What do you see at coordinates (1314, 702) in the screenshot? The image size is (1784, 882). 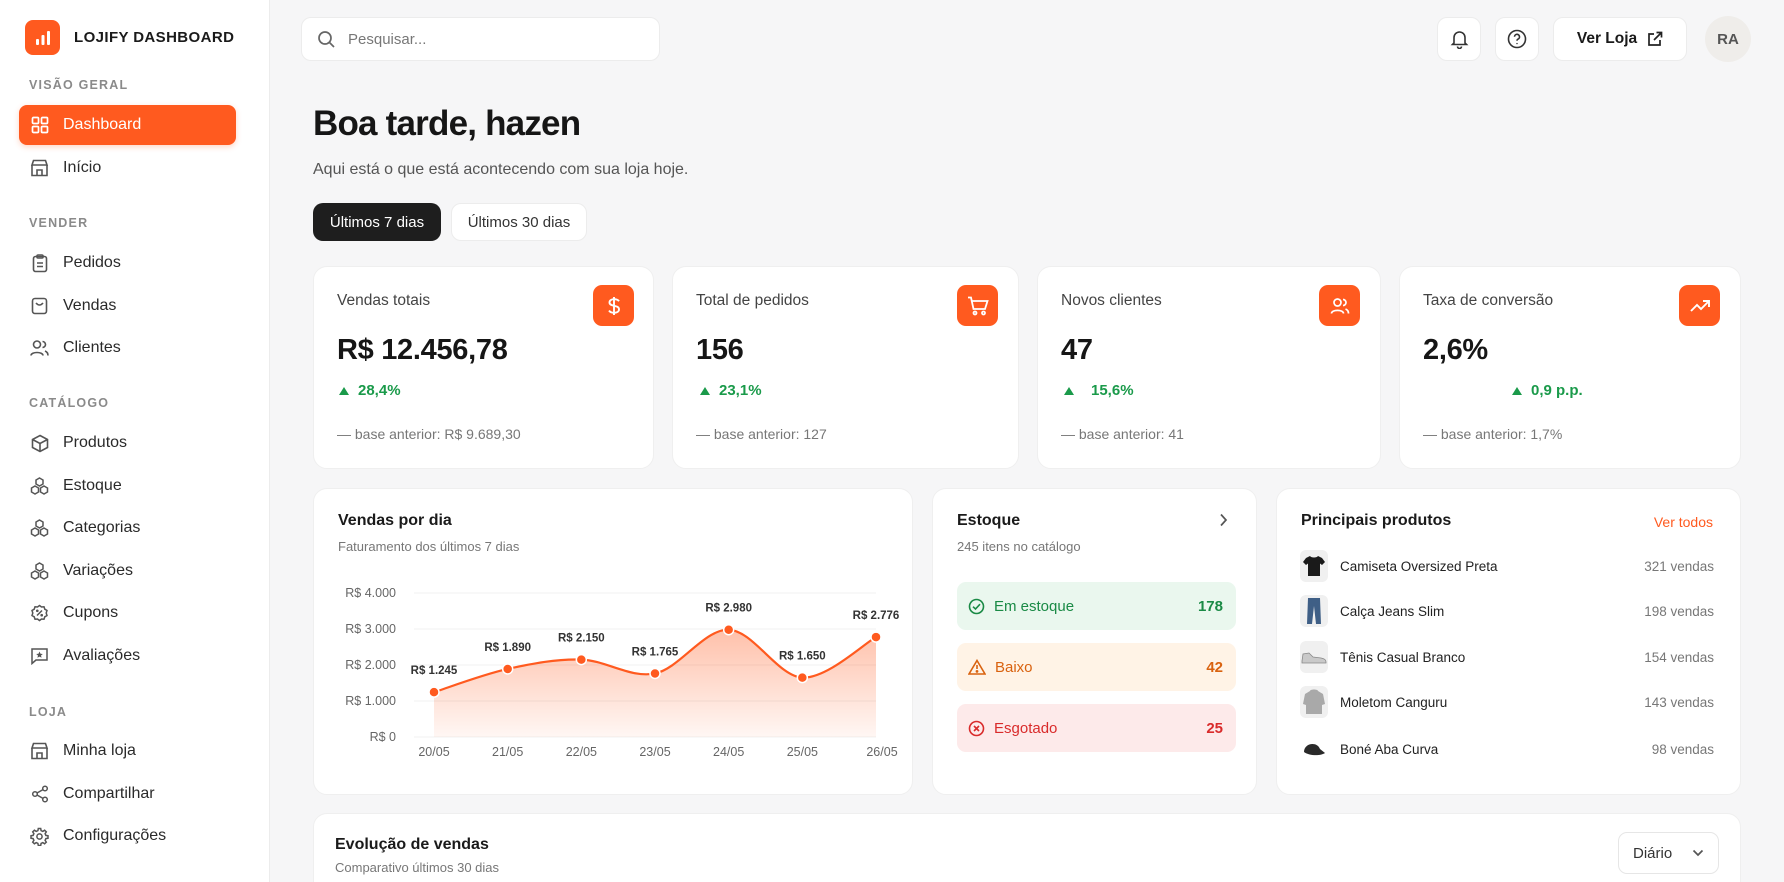 I see `hoodie-icon` at bounding box center [1314, 702].